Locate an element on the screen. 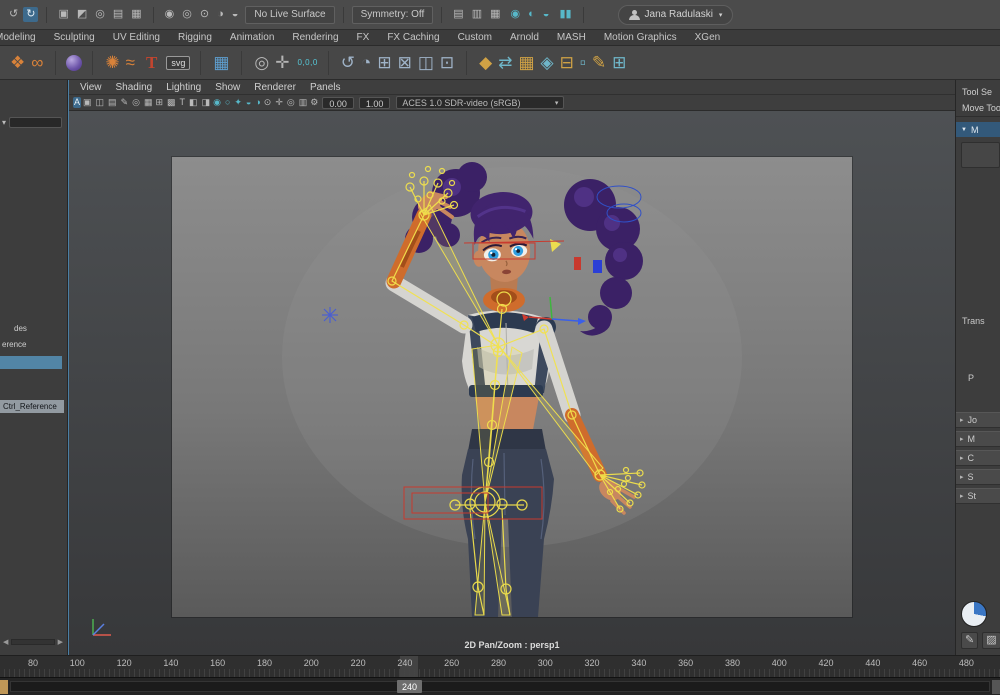 The width and height of the screenshot is (1000, 695). range-track is located at coordinates (500, 686).